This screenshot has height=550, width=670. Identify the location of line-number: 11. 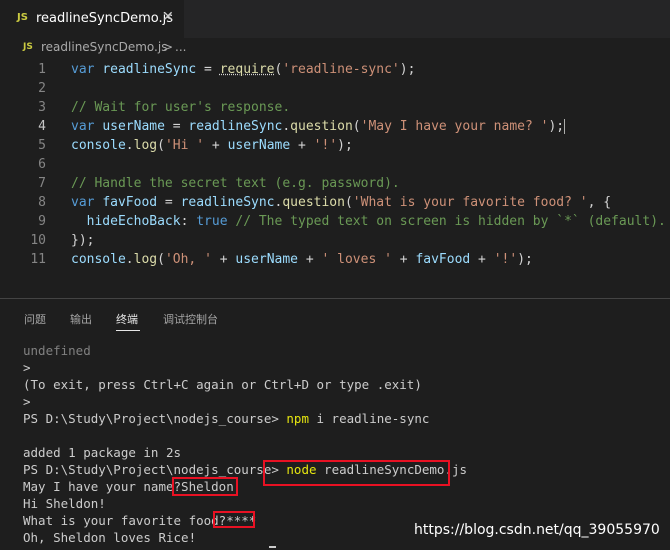
(38, 259).